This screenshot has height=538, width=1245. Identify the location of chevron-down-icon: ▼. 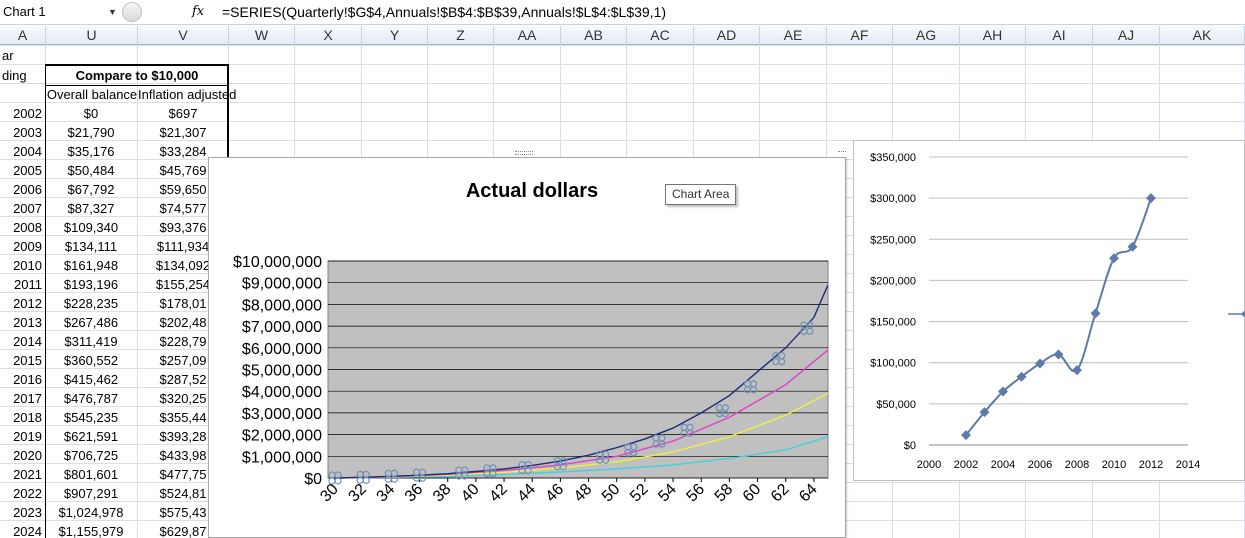
(114, 12).